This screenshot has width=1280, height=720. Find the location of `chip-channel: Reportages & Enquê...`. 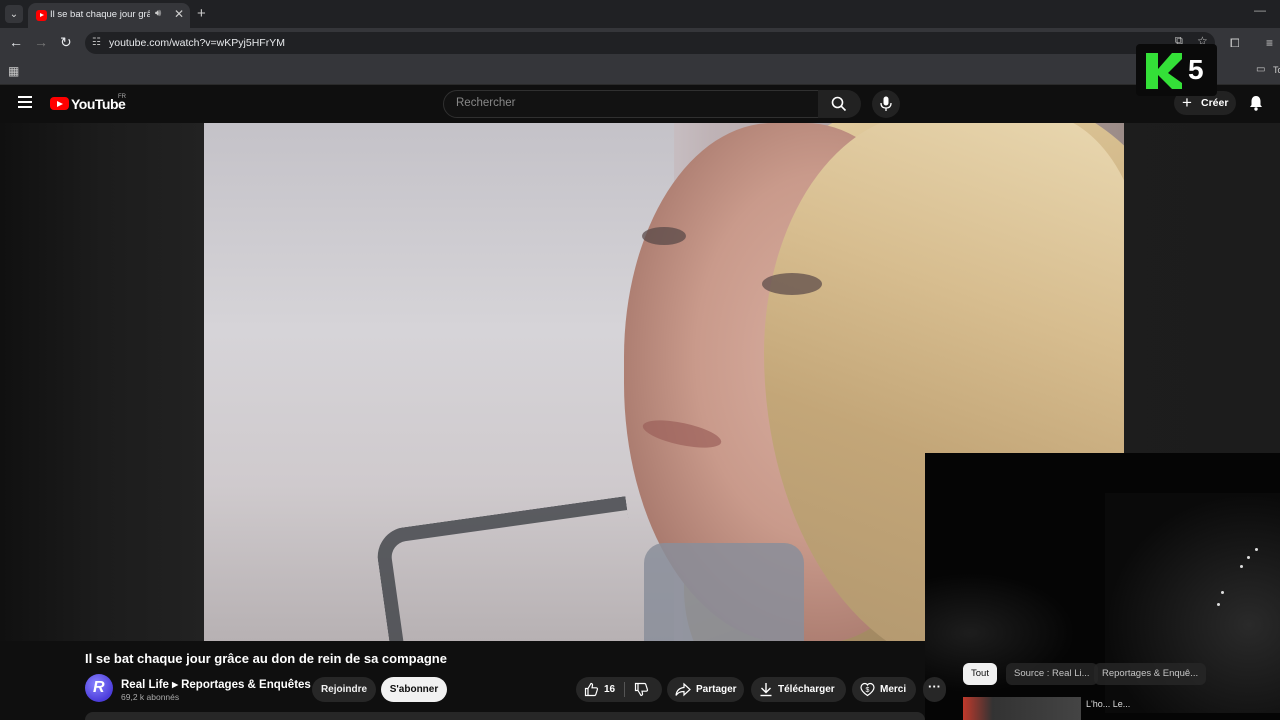

chip-channel: Reportages & Enquê... is located at coordinates (1150, 674).